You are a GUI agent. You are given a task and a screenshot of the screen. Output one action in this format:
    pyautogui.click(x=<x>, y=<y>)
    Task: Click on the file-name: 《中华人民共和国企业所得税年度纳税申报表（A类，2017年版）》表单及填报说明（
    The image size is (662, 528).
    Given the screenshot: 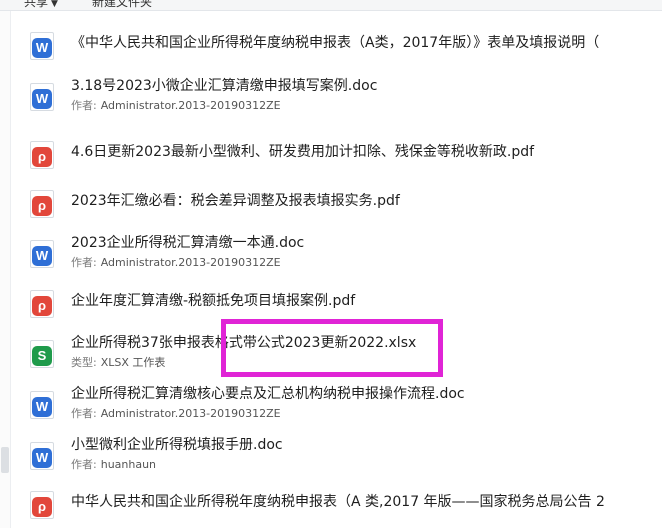 What is the action you would take?
    pyautogui.click(x=335, y=43)
    